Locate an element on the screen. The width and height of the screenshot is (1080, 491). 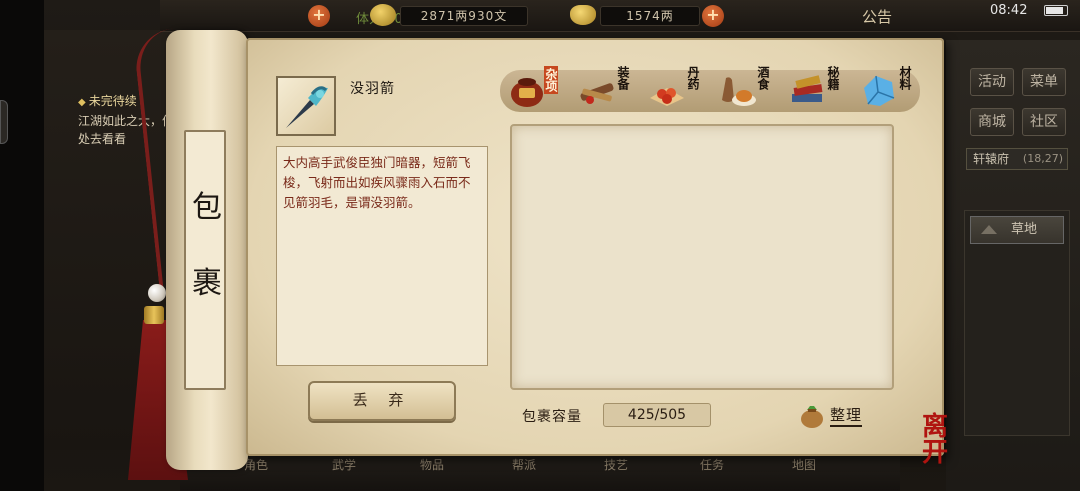
discard-button: 丢 弃 is located at coordinates (382, 401).